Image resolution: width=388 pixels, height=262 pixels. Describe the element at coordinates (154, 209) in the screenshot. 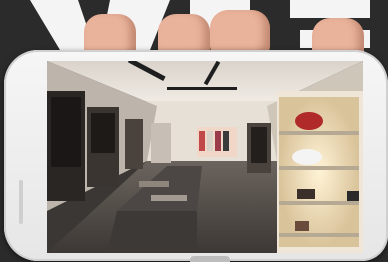

I see `center-display-table` at that location.